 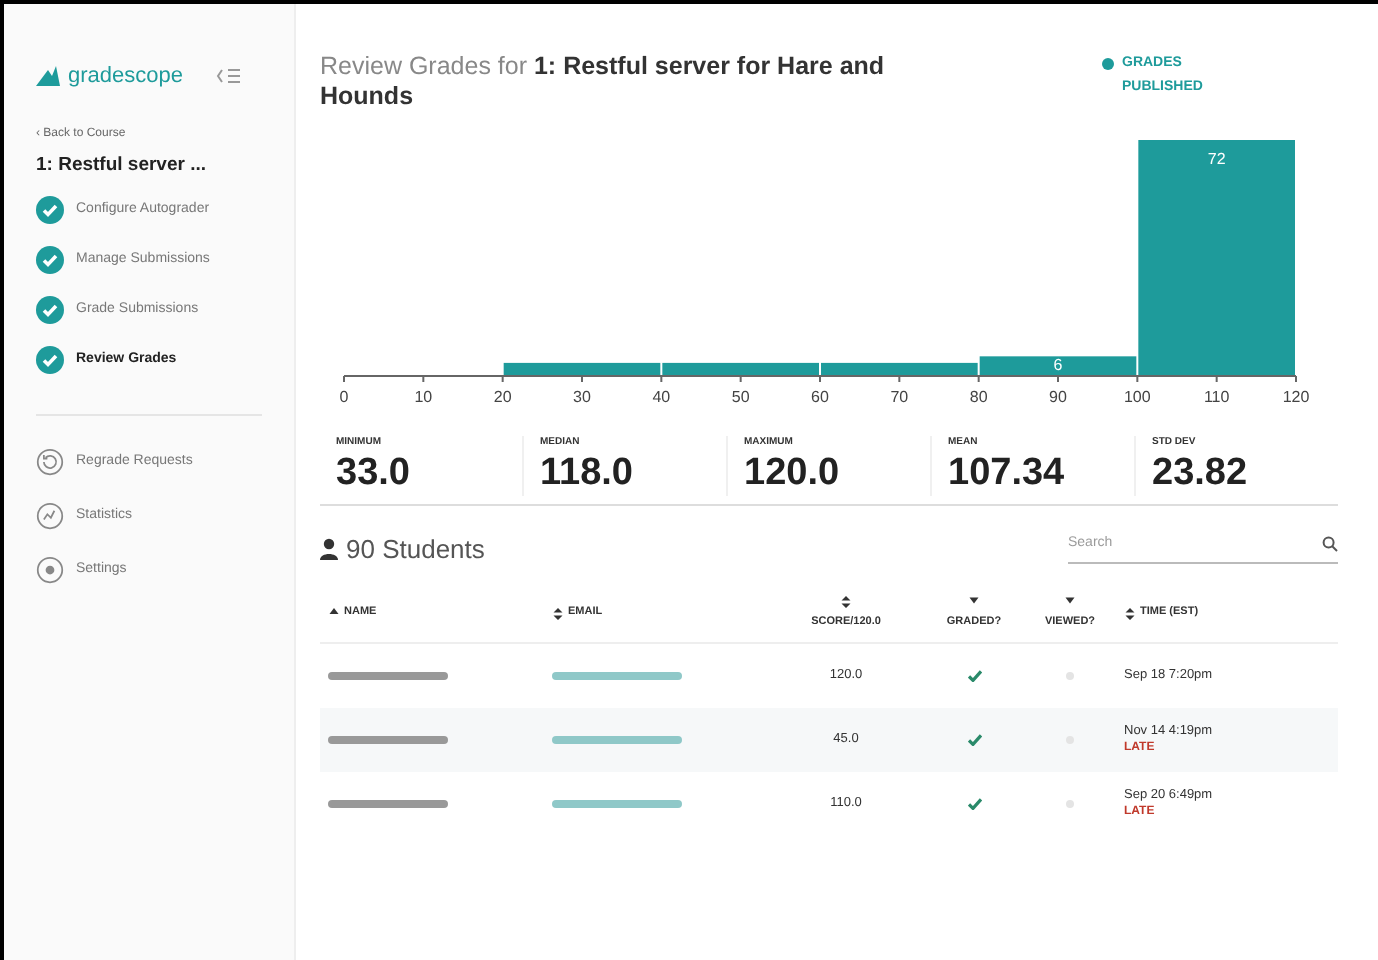 What do you see at coordinates (415, 549) in the screenshot?
I see `student-count: 90 Students` at bounding box center [415, 549].